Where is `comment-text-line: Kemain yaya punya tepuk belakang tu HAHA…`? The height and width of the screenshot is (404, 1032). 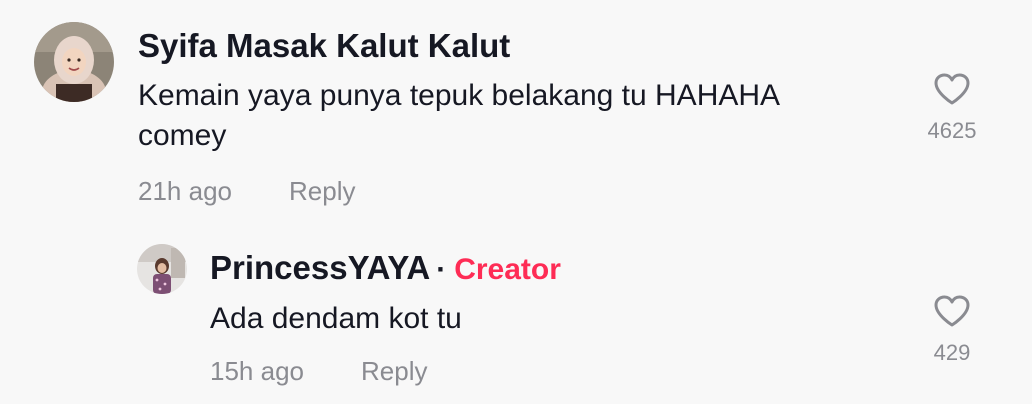
comment-text-line: Kemain yaya punya tepuk belakang tu HAHA… is located at coordinates (459, 95).